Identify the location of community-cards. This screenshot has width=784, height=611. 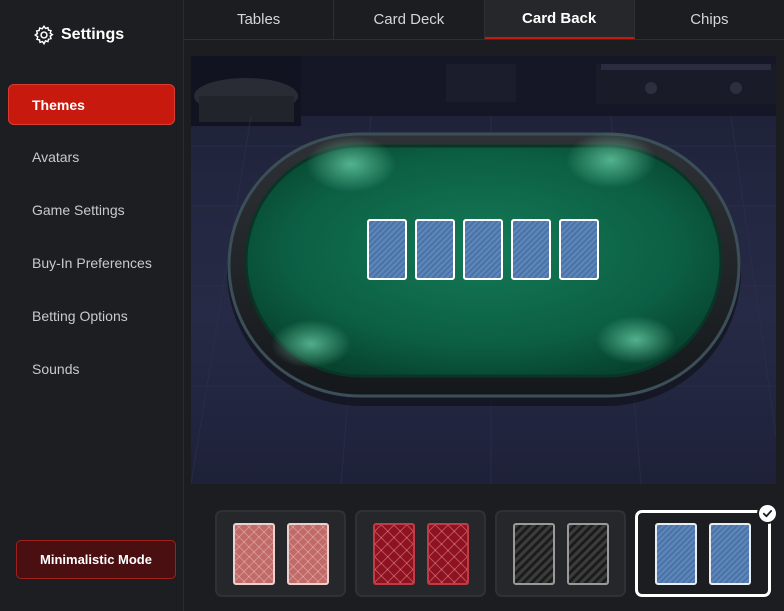
(483, 249).